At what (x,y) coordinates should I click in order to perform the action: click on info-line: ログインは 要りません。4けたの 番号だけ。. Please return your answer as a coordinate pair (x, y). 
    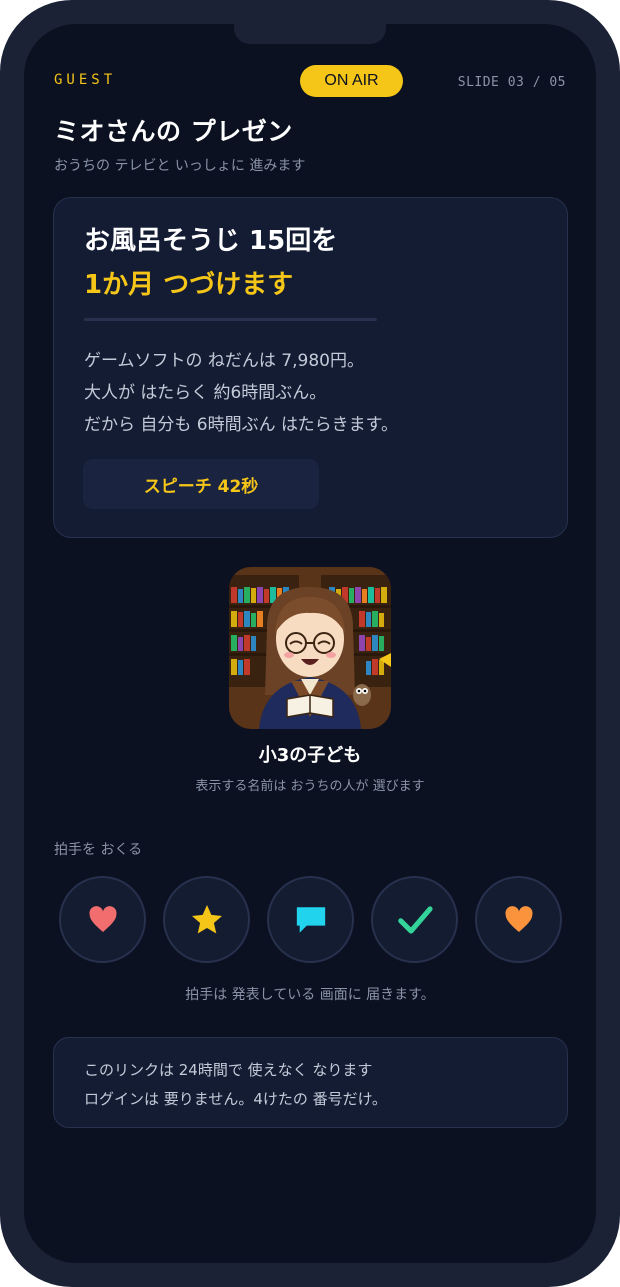
    Looking at the image, I should click on (235, 1099).